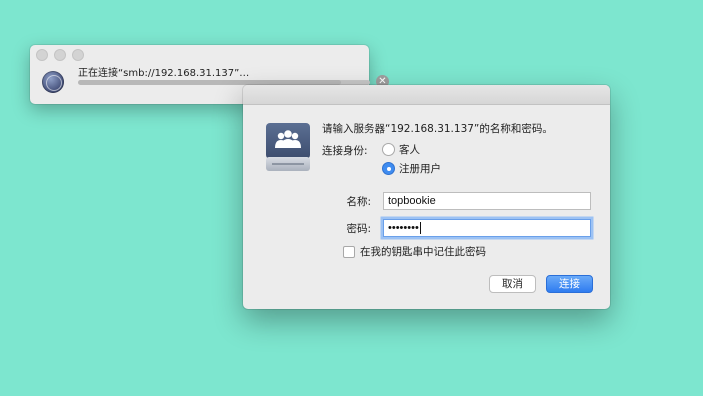 The height and width of the screenshot is (396, 703). Describe the element at coordinates (358, 202) in the screenshot. I see `name-label: 名称:` at that location.